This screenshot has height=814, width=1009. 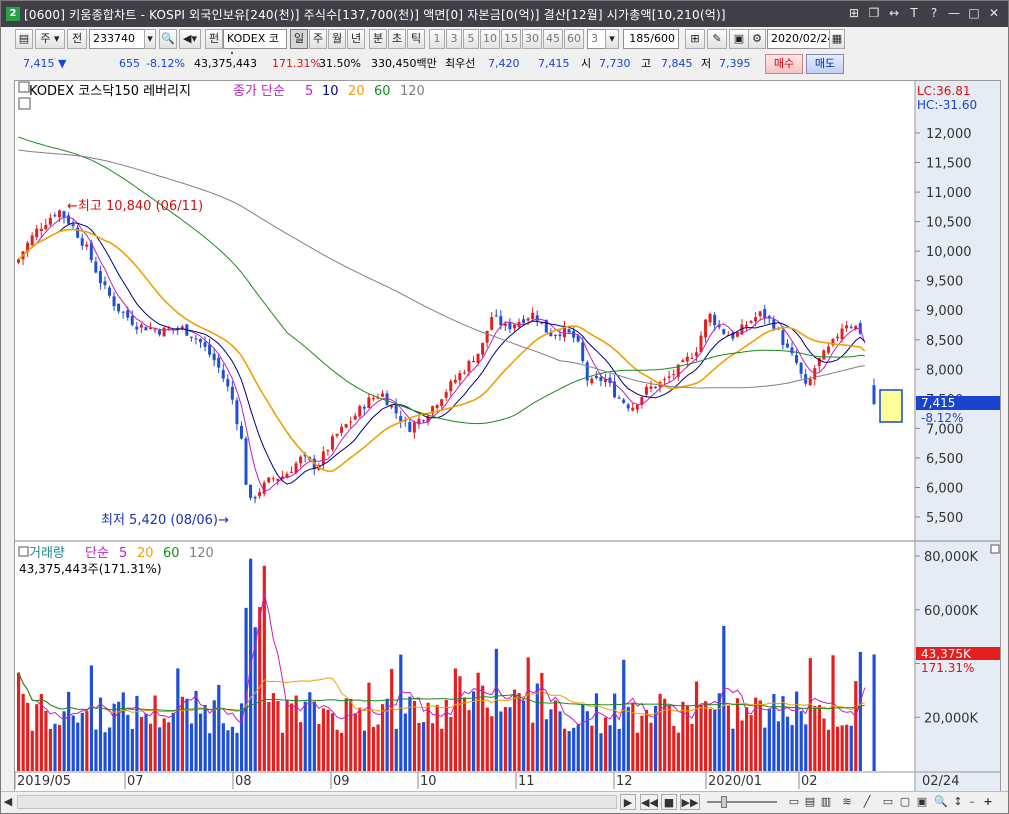 I want to click on period-type-button: 전, so click(x=77, y=39).